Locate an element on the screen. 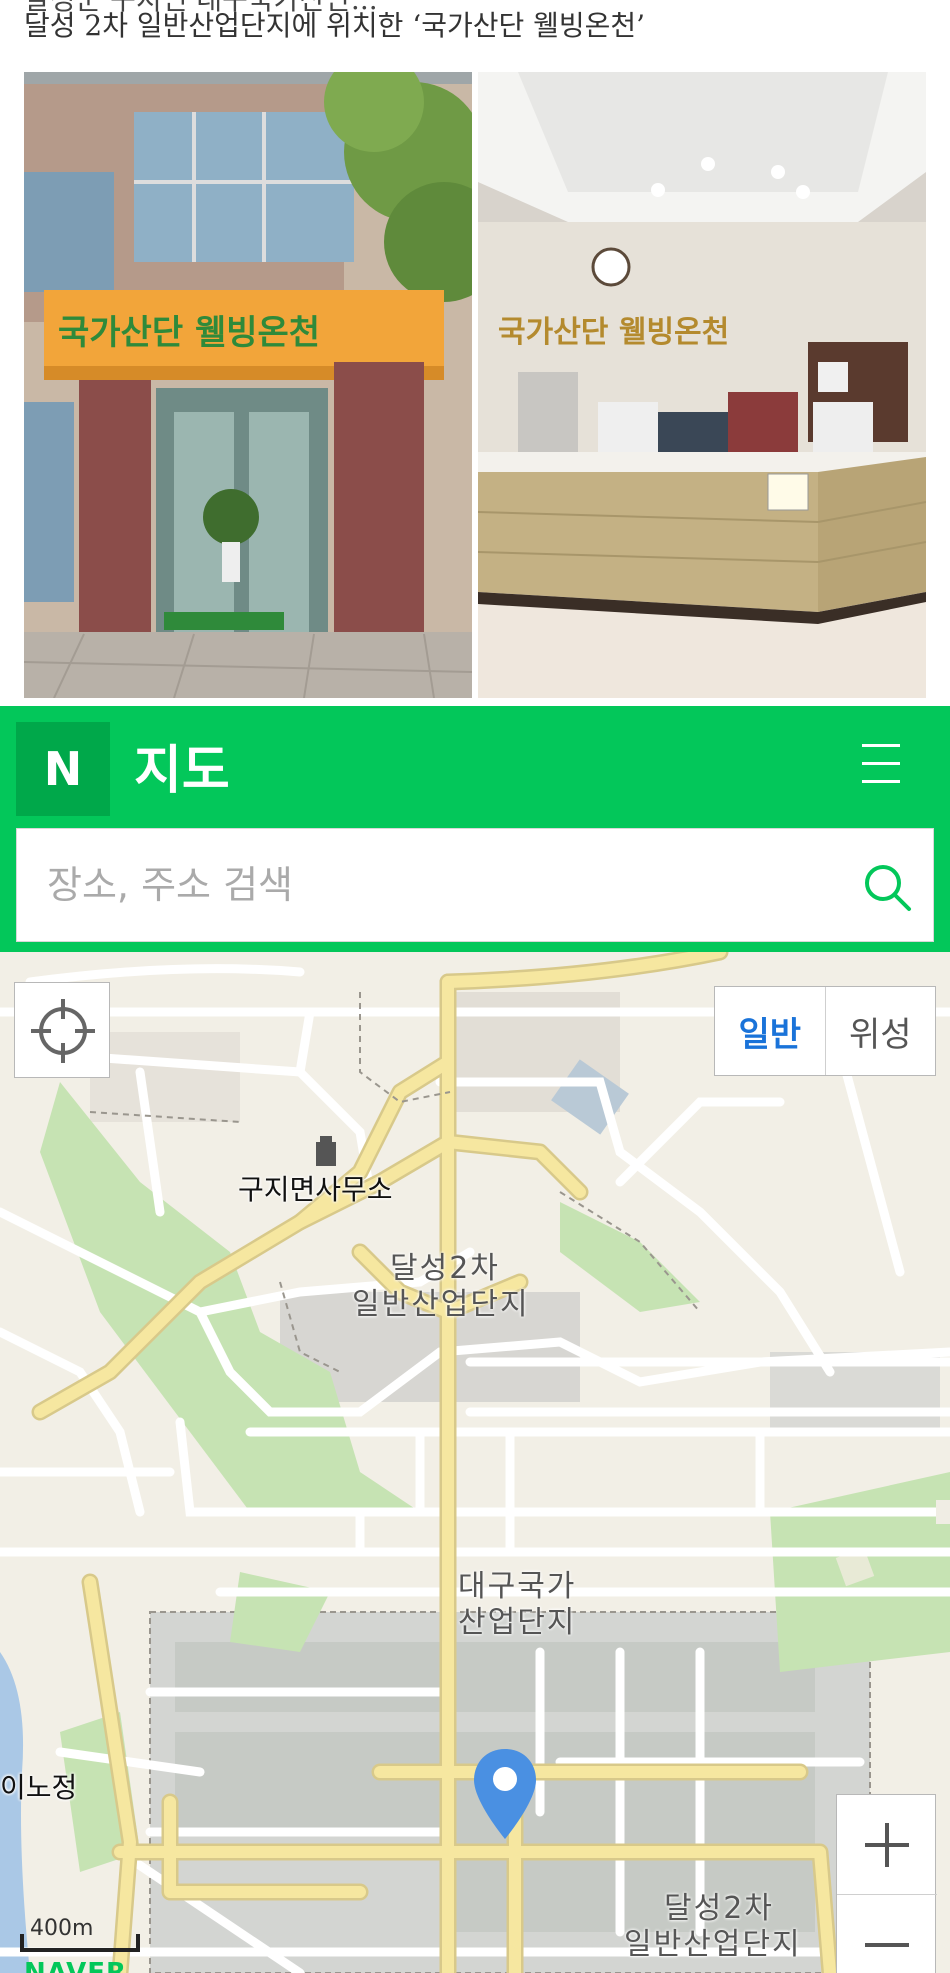  building-exterior-photo: 국가산단 웰빙온천 is located at coordinates (248, 385).